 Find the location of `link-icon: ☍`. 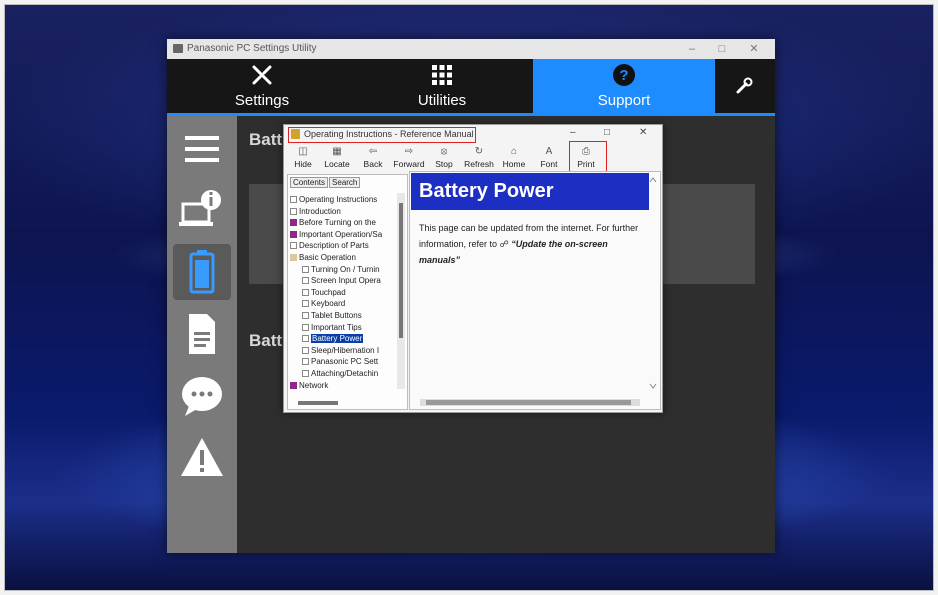

link-icon: ☍ is located at coordinates (504, 244).